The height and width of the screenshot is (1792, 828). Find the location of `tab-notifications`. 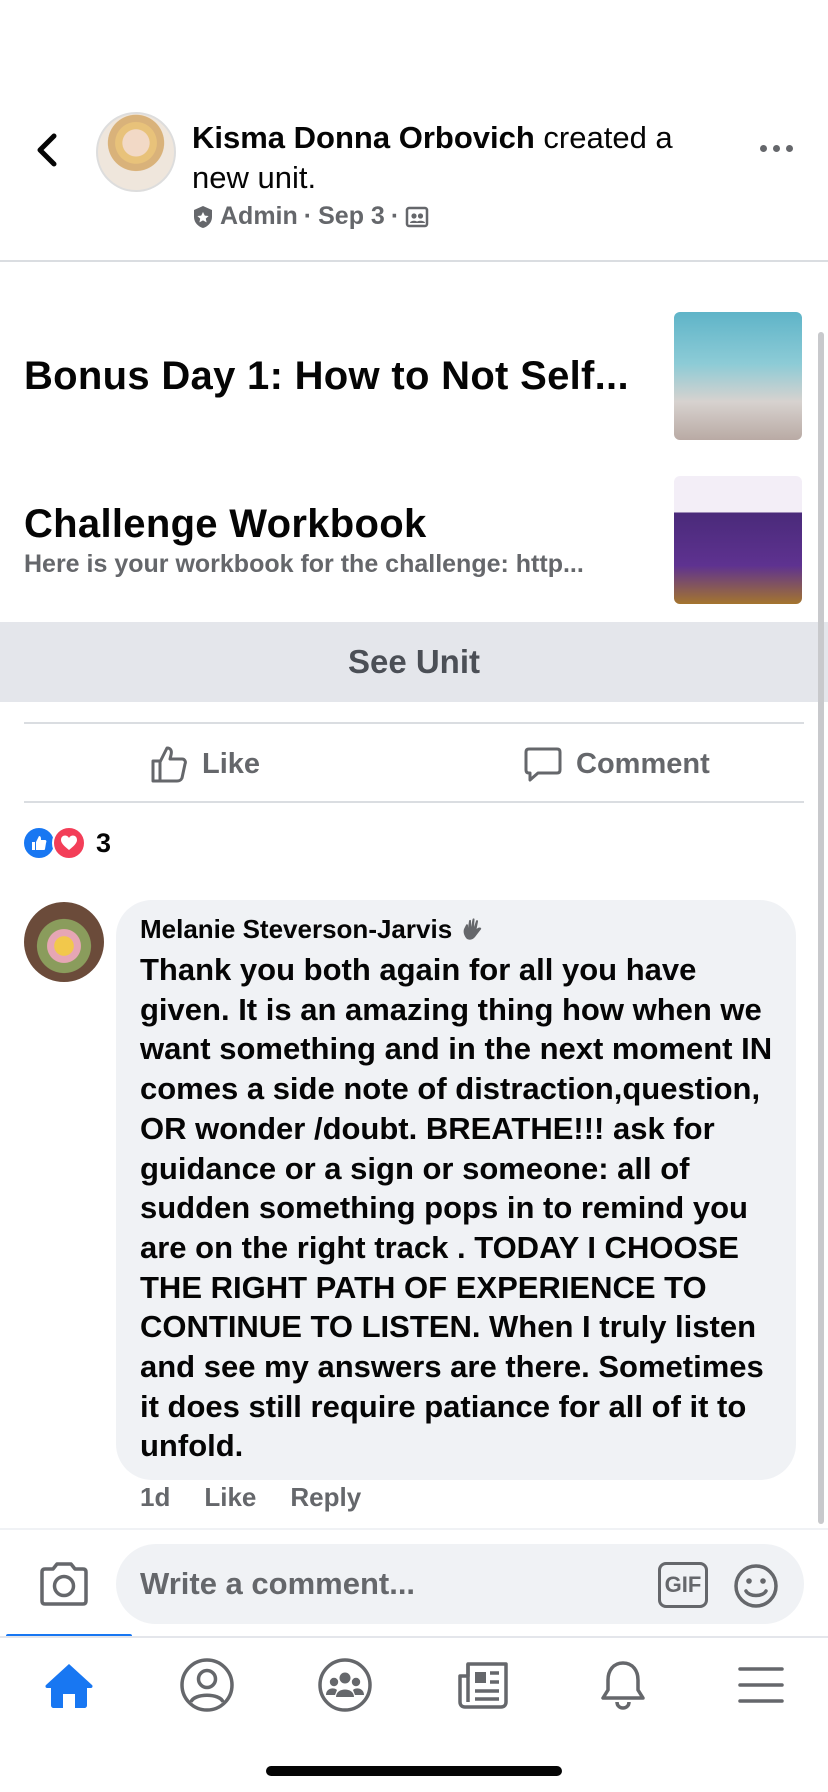

tab-notifications is located at coordinates (623, 1685).